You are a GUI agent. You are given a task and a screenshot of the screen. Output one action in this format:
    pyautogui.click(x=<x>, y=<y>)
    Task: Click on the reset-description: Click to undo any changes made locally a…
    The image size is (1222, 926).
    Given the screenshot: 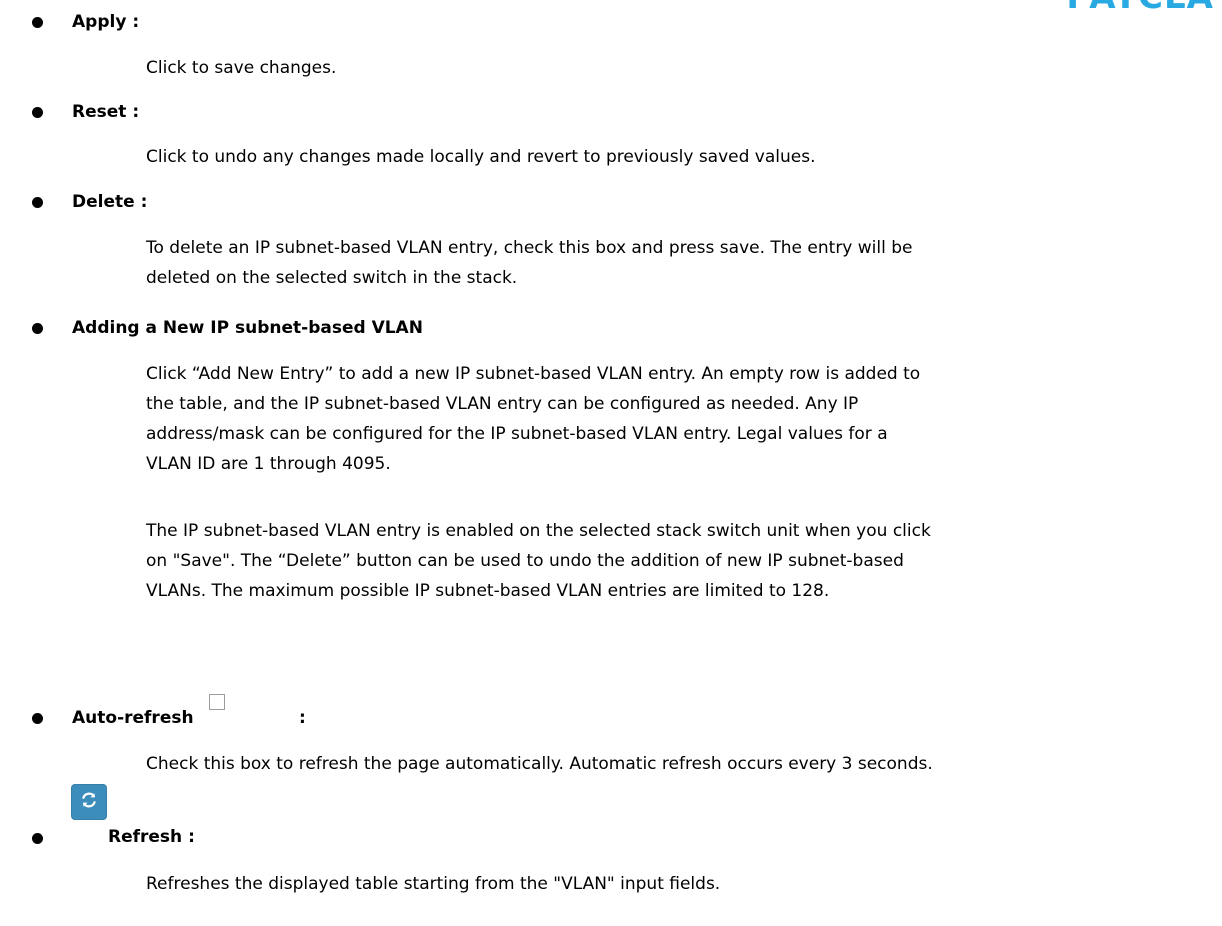 What is the action you would take?
    pyautogui.click(x=678, y=157)
    